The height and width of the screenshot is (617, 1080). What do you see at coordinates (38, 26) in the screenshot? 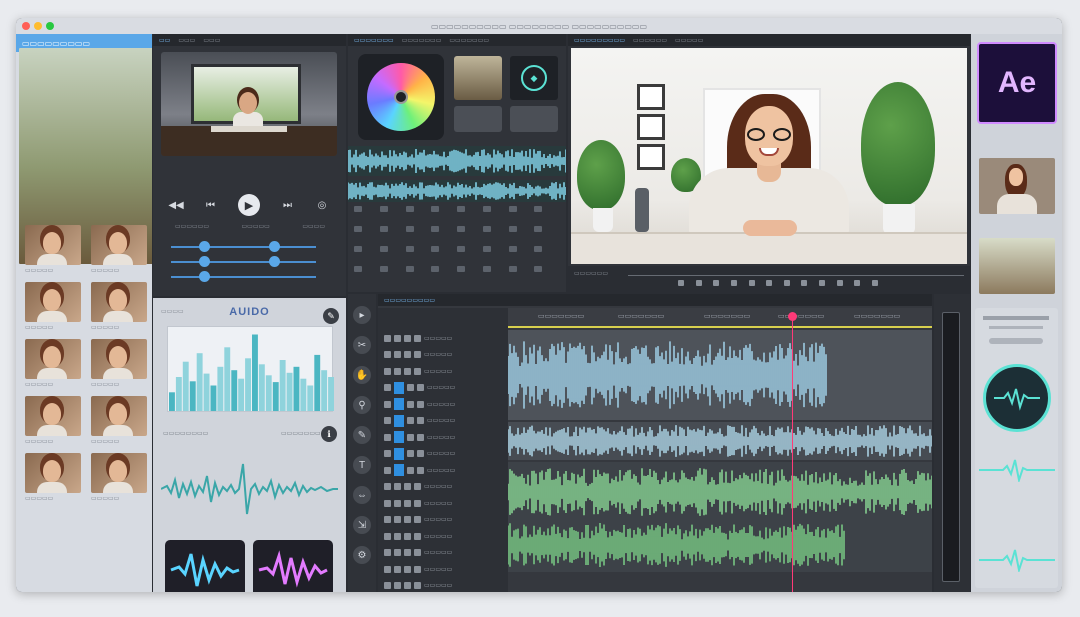
I see `minimize-window-button` at bounding box center [38, 26].